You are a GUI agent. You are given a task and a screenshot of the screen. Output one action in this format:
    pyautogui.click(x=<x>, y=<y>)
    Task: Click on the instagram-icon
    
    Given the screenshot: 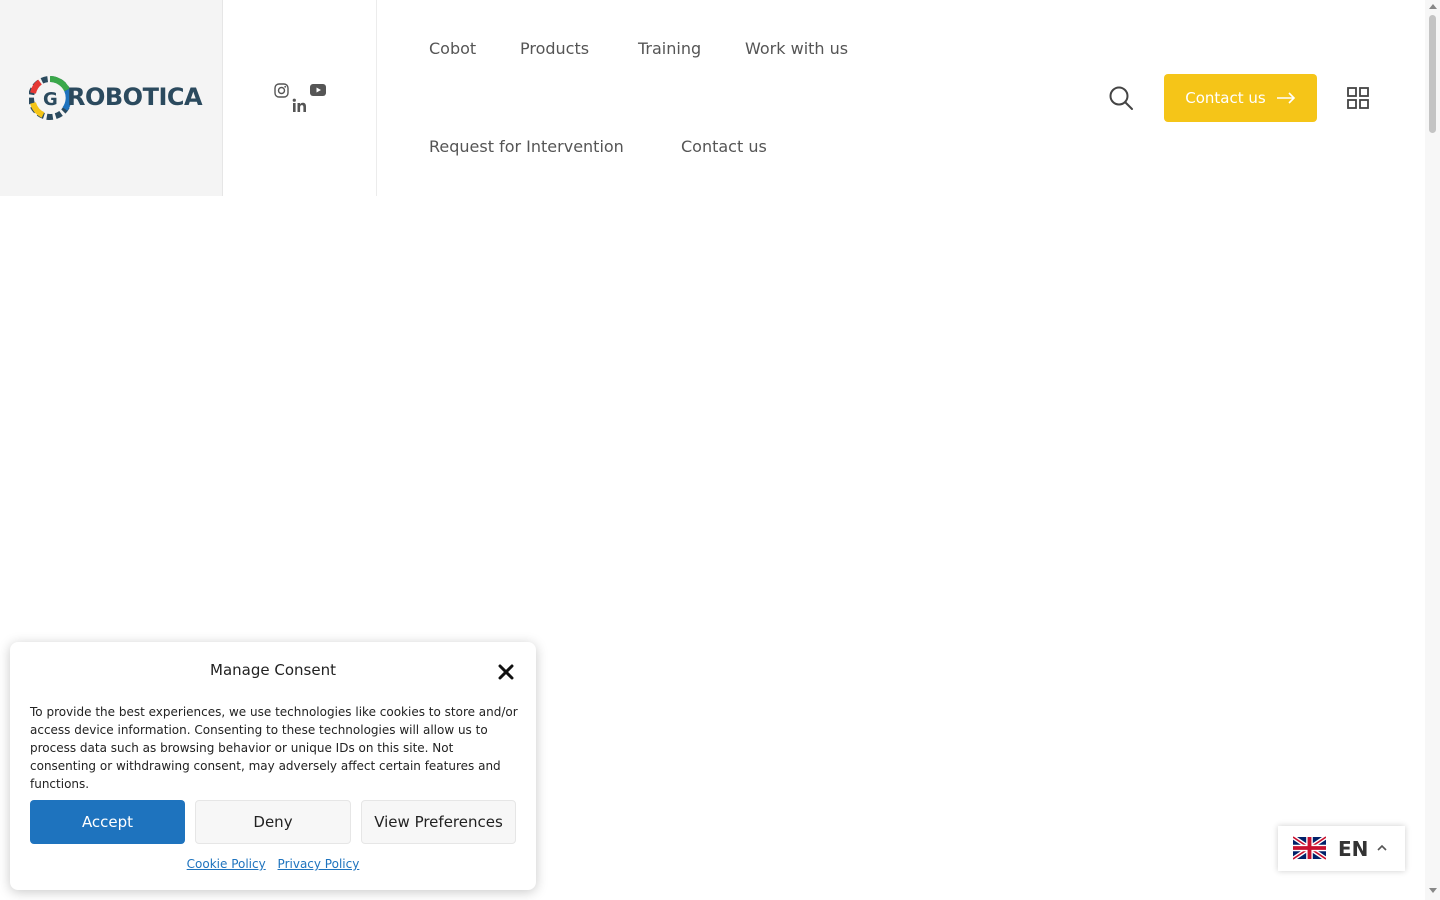 What is the action you would take?
    pyautogui.click(x=281, y=92)
    